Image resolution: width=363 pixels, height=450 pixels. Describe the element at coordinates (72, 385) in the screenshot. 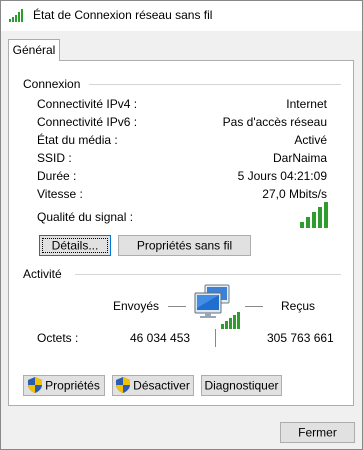

I see `properties-button-label: Propriétés` at that location.